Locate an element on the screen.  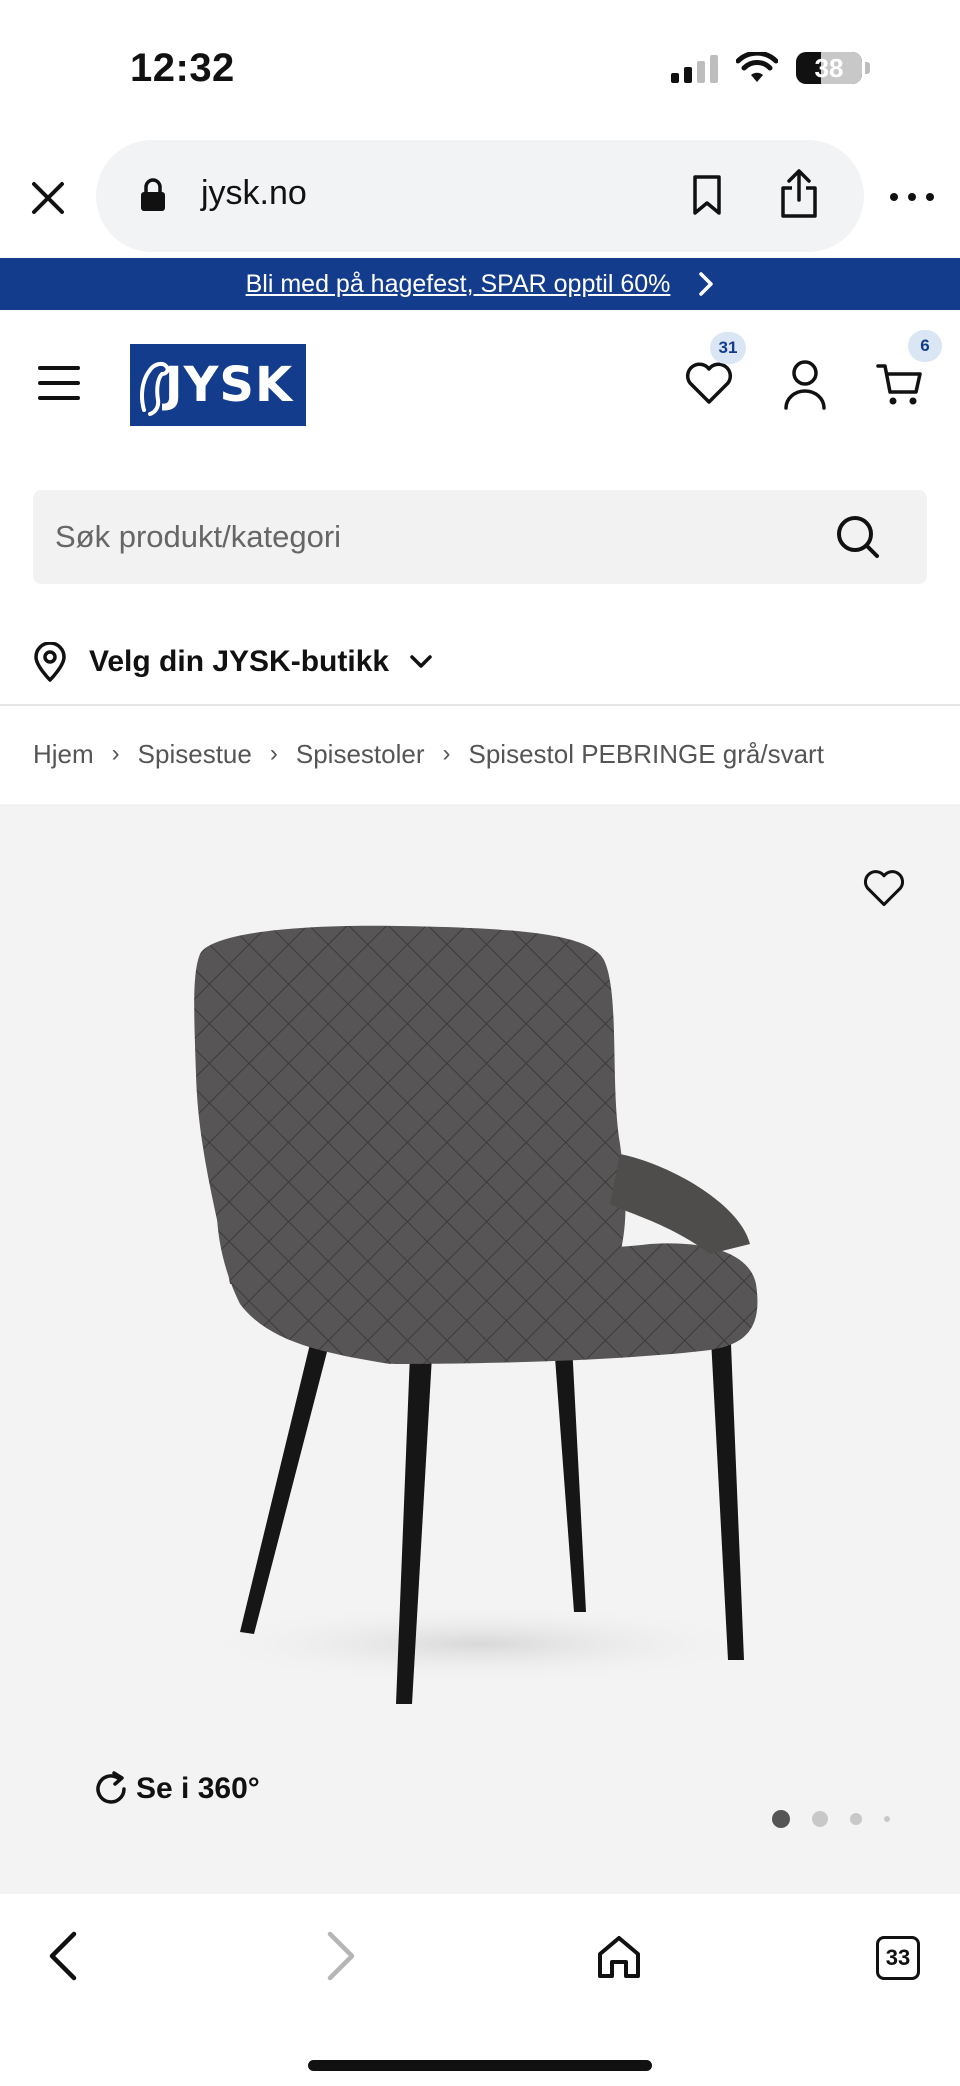
back-arrow-icon is located at coordinates (64, 1956).